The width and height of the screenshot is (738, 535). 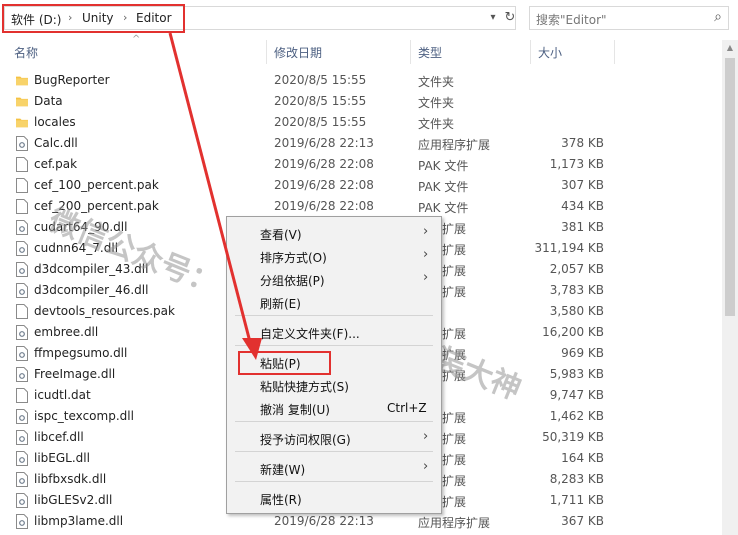 I want to click on red-arrow-head, so click(x=252, y=349).